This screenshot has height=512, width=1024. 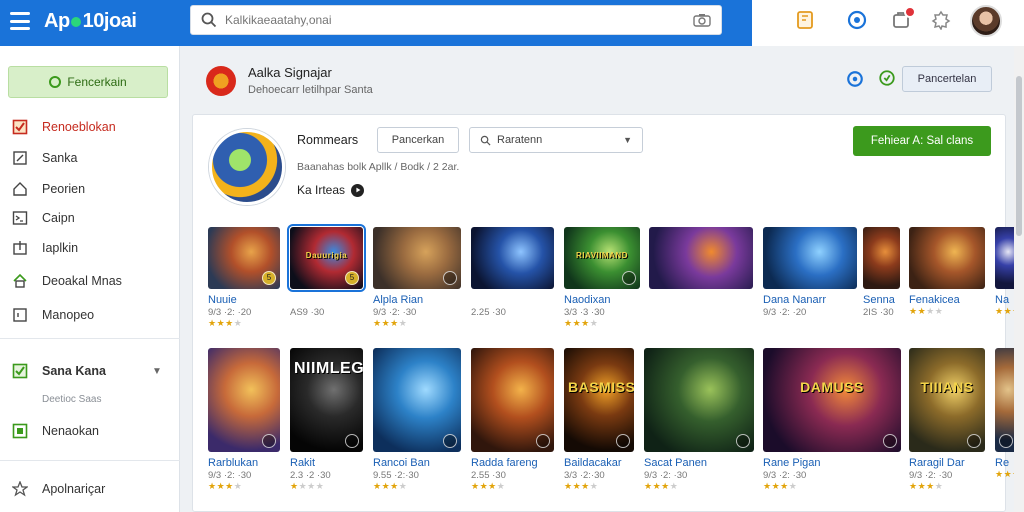 I want to click on app-tile: TIIIANS Raragil Dar 9/3 ·2: ·30 ★★★★, so click(x=947, y=419).